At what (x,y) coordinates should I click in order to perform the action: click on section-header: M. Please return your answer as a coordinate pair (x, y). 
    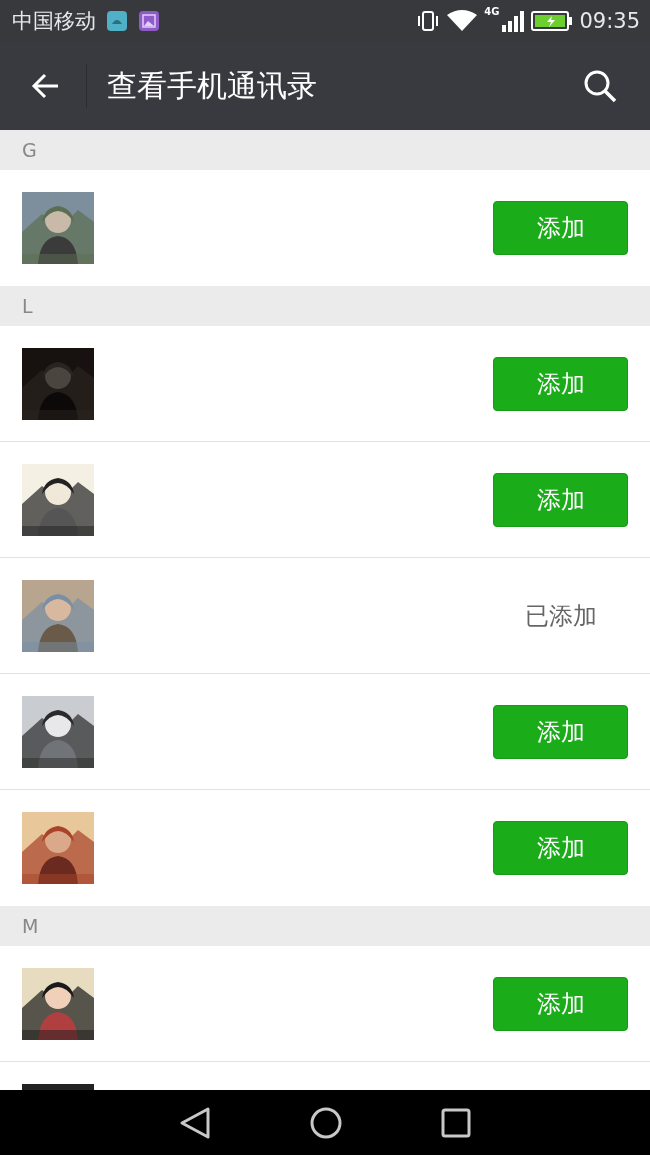
    Looking at the image, I should click on (325, 926).